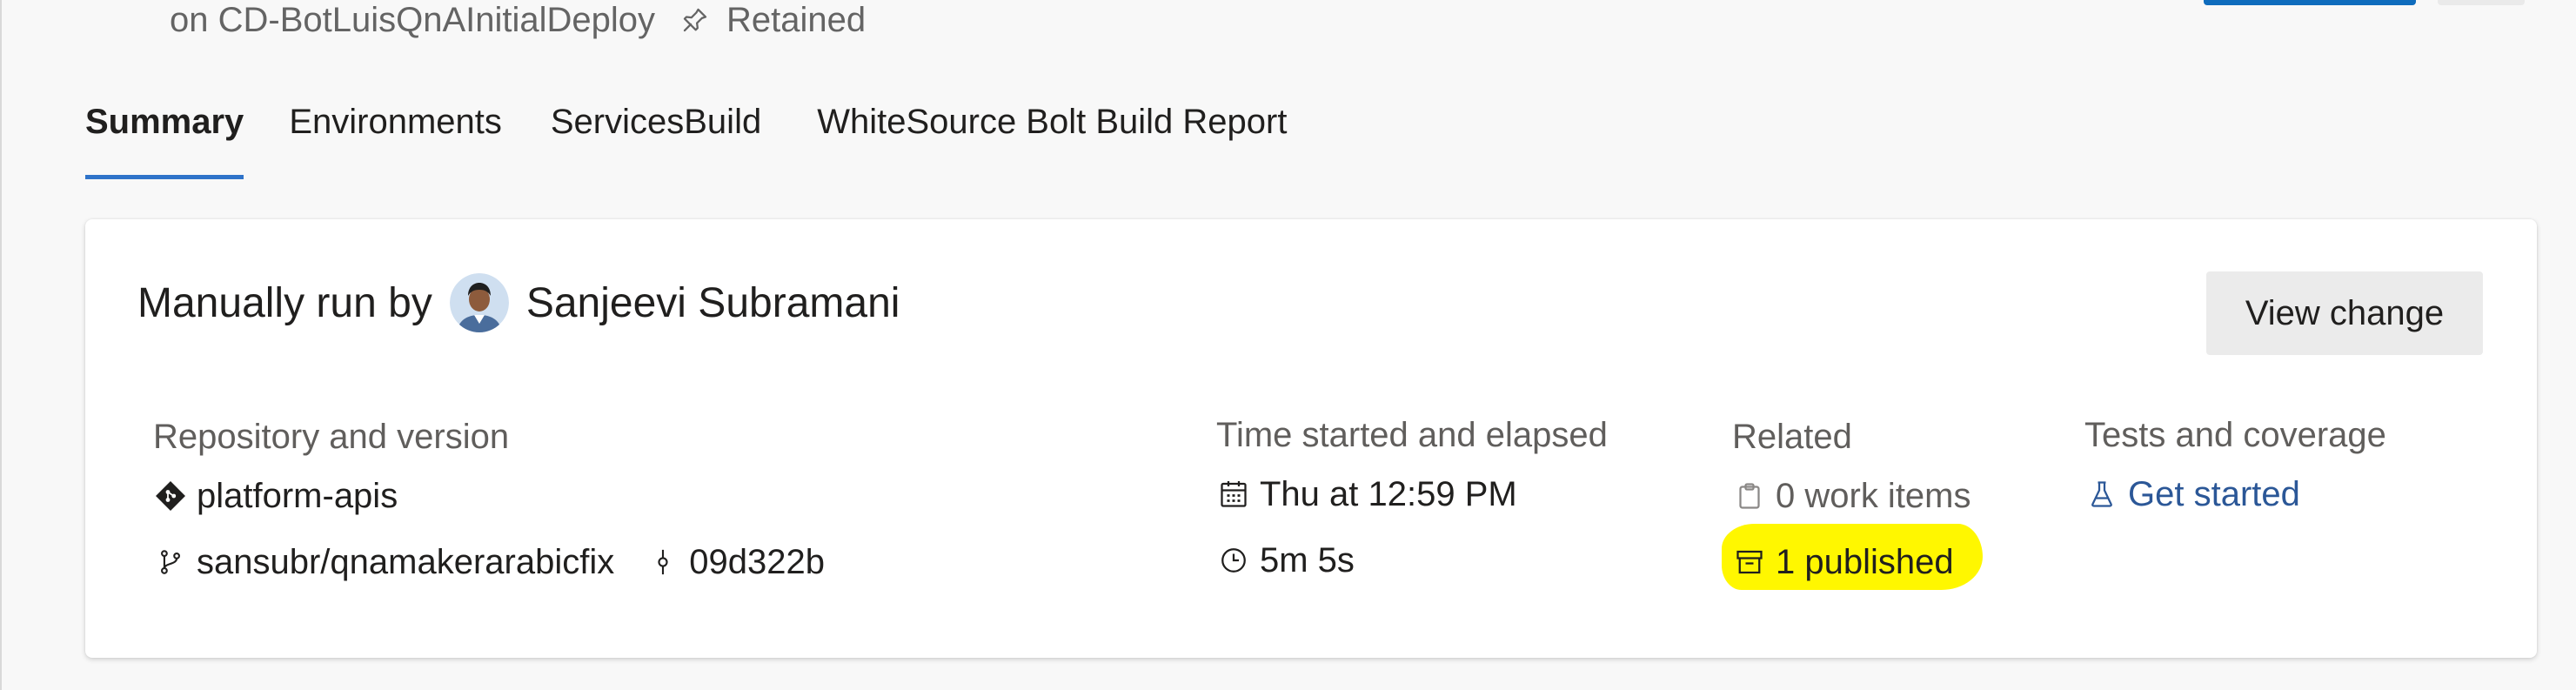 The width and height of the screenshot is (2576, 690). Describe the element at coordinates (1052, 122) in the screenshot. I see `tab-whitesource-bolt-build-report: WhiteSource Bolt Build Report` at that location.